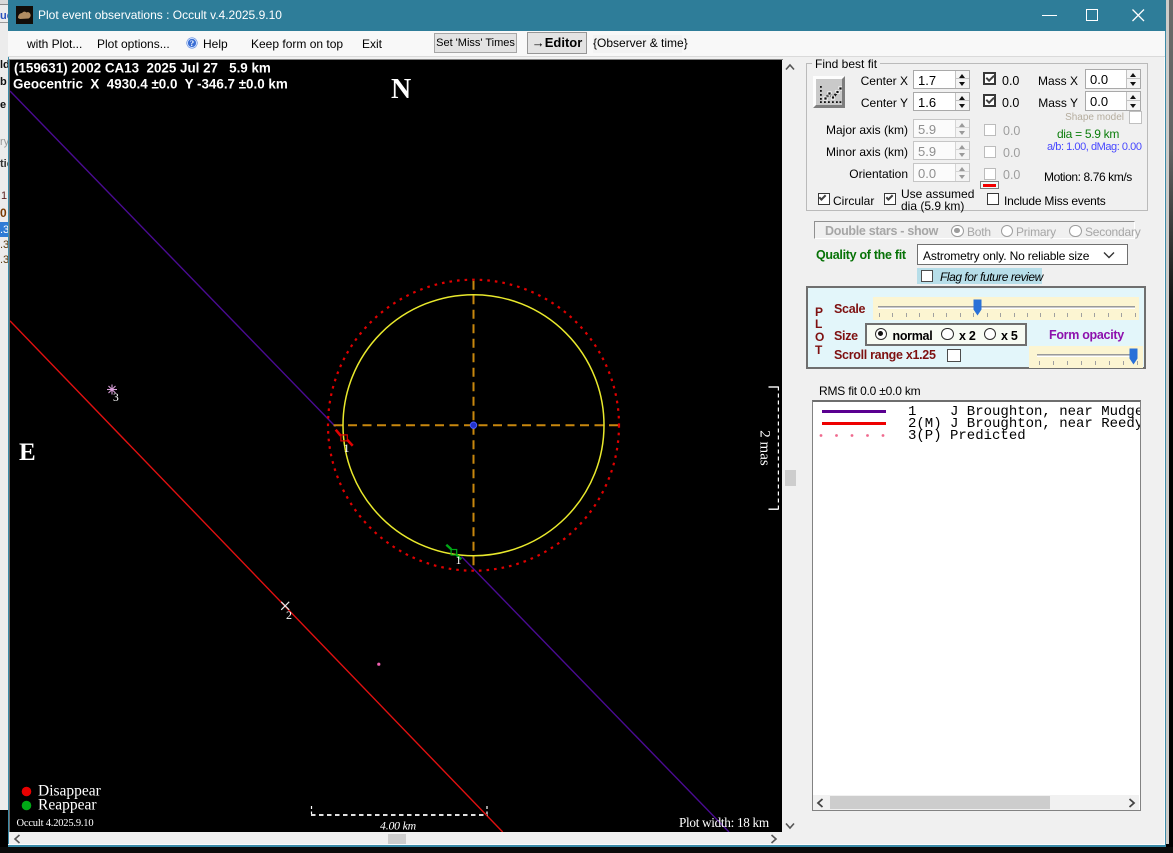 Image resolution: width=1173 pixels, height=853 pixels. I want to click on svg-text: Plot width: 18 km, so click(724, 822).